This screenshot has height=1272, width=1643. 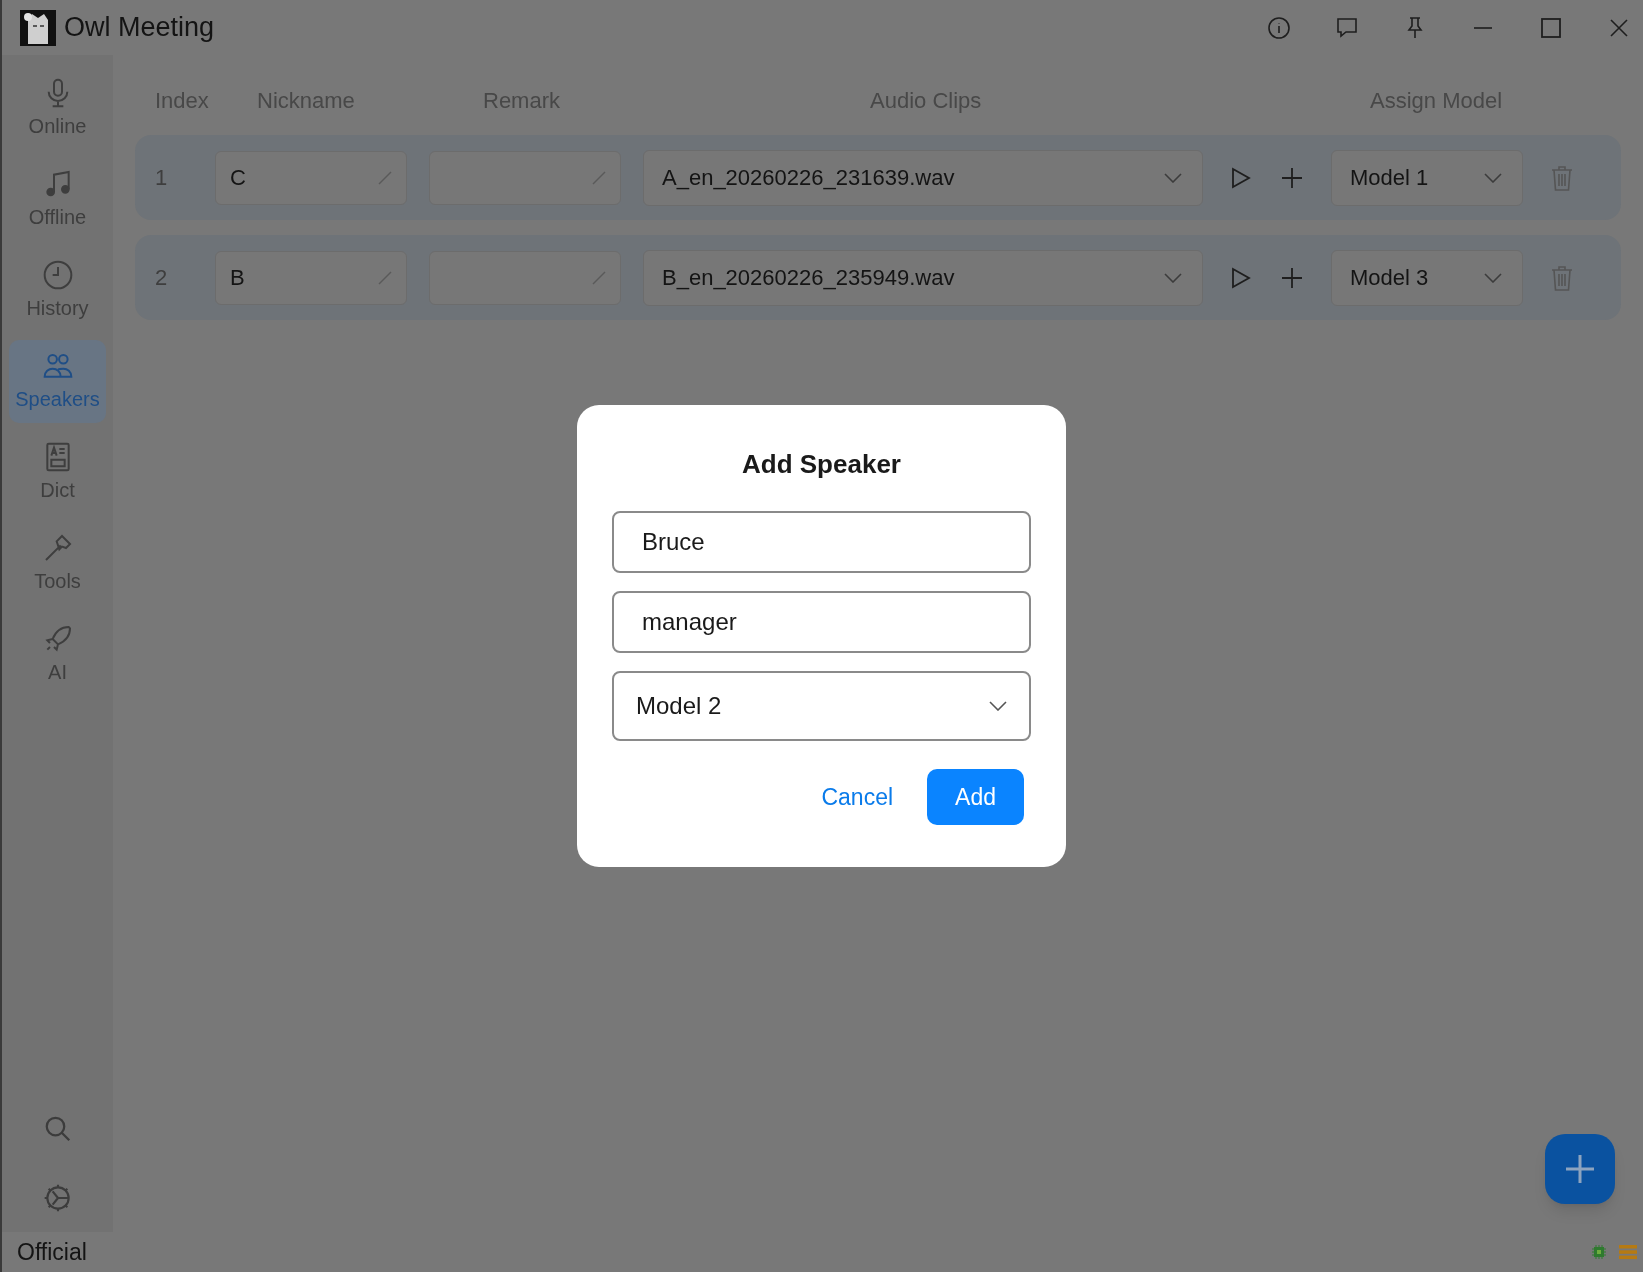 What do you see at coordinates (38, 27) in the screenshot?
I see `owl-logo-icon` at bounding box center [38, 27].